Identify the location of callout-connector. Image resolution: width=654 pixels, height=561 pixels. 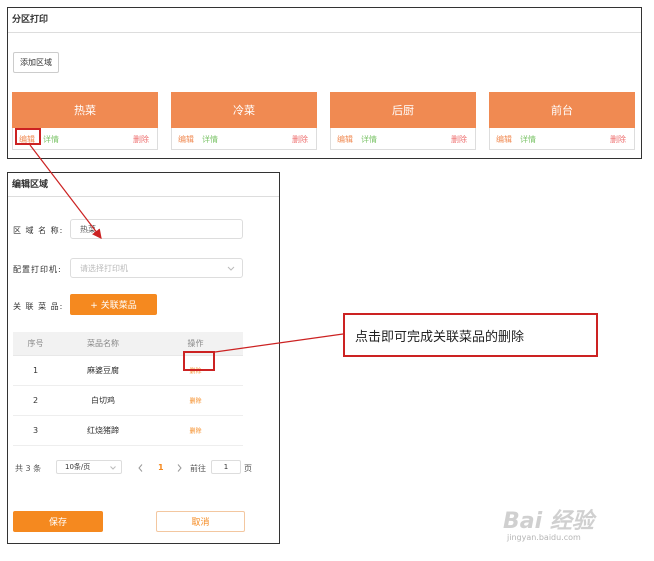
(279, 343).